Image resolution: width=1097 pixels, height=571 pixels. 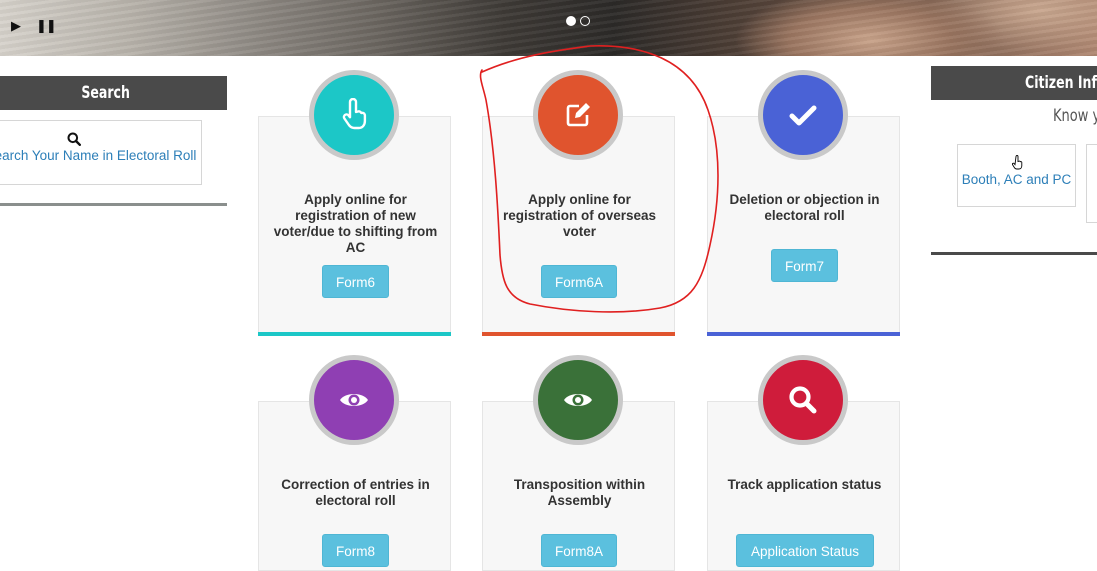 I want to click on search-electoral-roll-link: Search Your Name in Electoral Roll, so click(x=101, y=152).